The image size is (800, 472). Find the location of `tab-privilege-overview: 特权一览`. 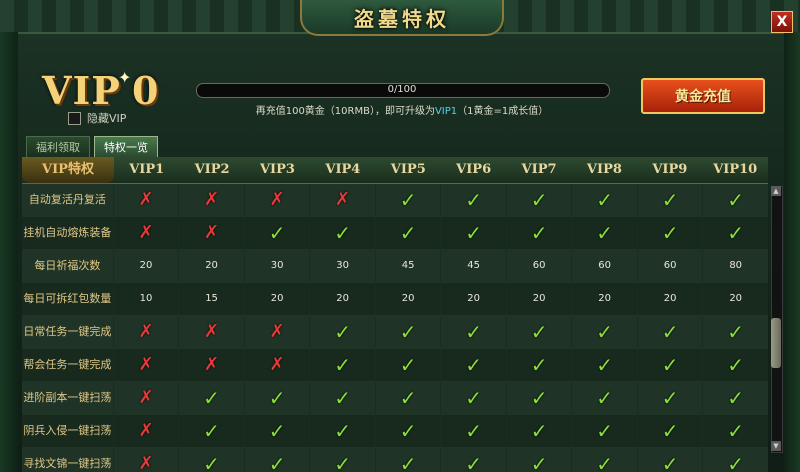

tab-privilege-overview: 特权一览 is located at coordinates (126, 147).